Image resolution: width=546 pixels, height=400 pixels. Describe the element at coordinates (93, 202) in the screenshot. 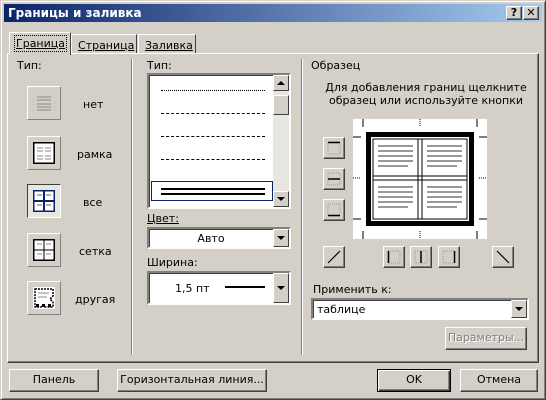

I see `setting-all-label: все` at that location.